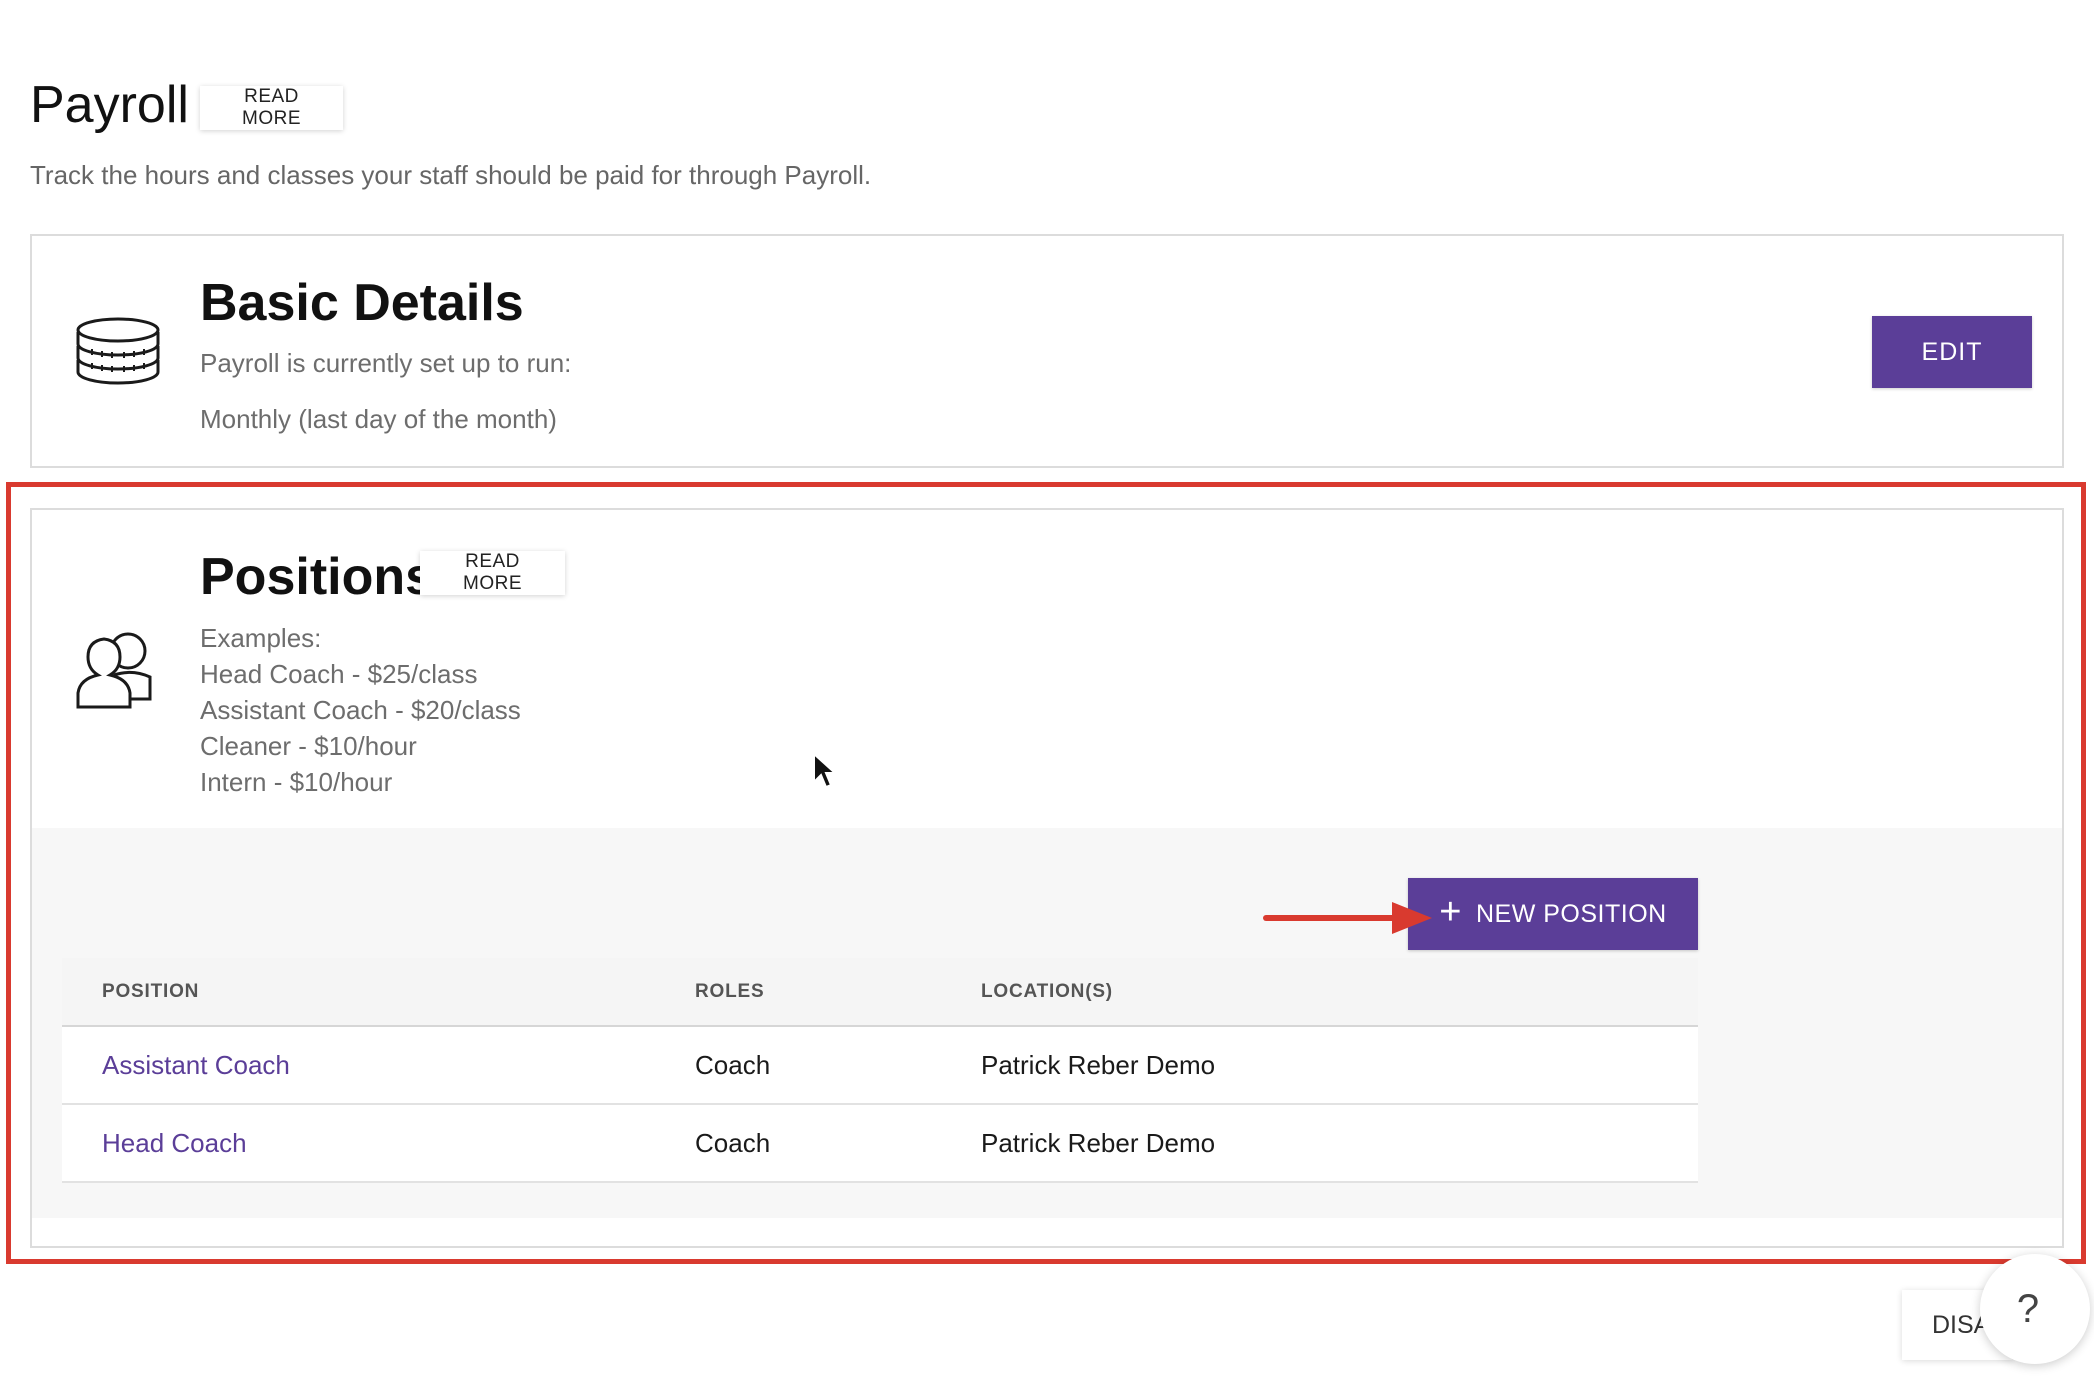 The image size is (2094, 1382). Describe the element at coordinates (308, 746) in the screenshot. I see `example-item: Cleaner - $10/hour` at that location.